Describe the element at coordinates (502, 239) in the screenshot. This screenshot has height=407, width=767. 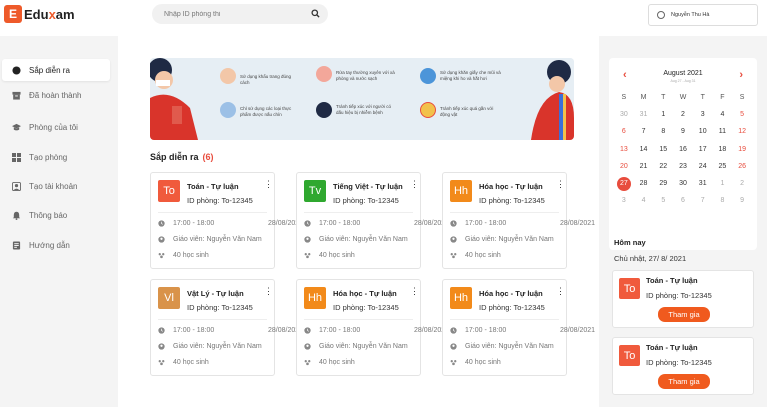
I see `teacher-row: Giáo viên: Nguyễn Văn Nam` at that location.